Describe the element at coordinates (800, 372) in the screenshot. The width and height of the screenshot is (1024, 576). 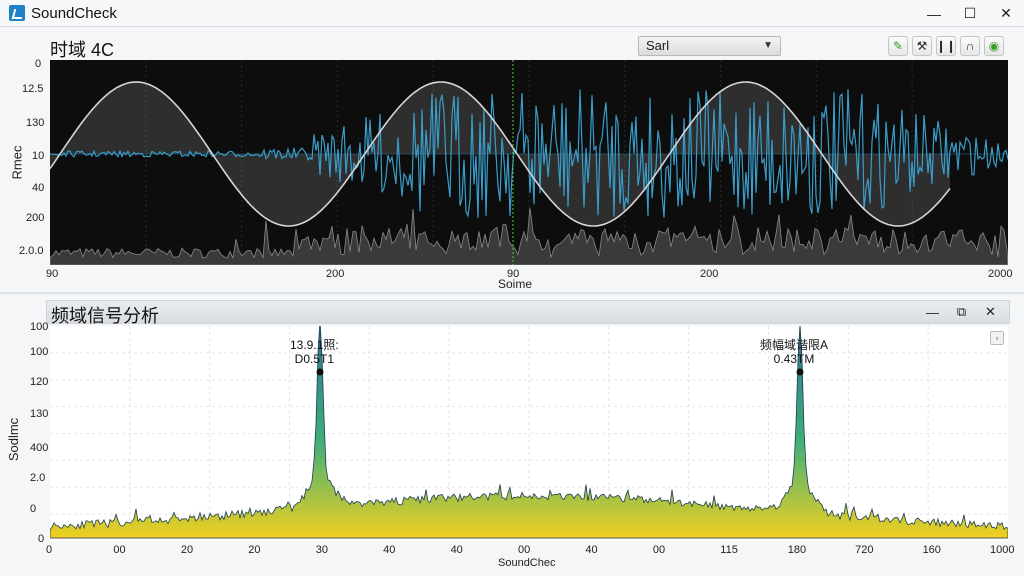
I see `peak-marker-right` at that location.